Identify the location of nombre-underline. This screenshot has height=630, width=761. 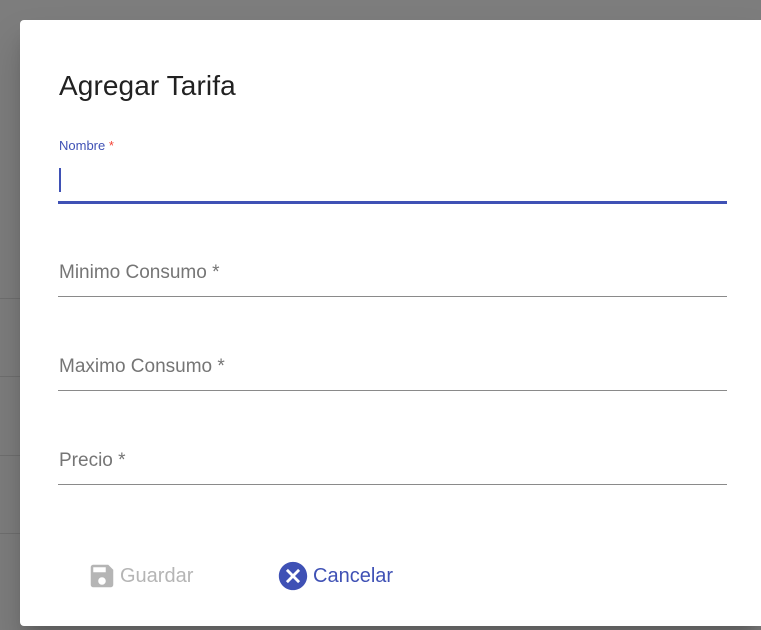
(392, 202).